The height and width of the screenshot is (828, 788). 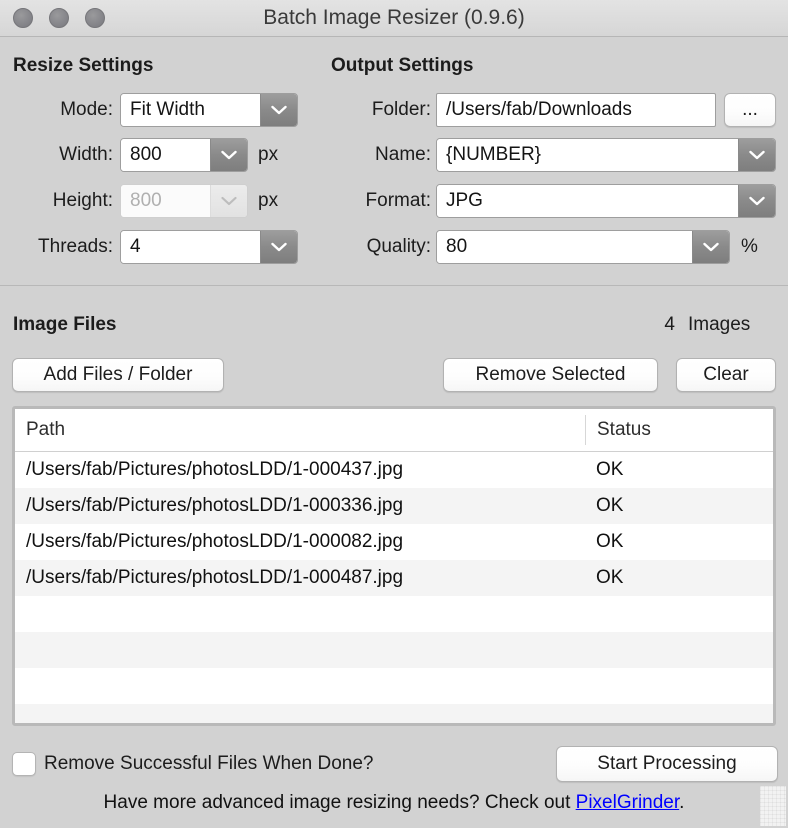 What do you see at coordinates (564, 247) in the screenshot?
I see `quality-value: 80` at bounding box center [564, 247].